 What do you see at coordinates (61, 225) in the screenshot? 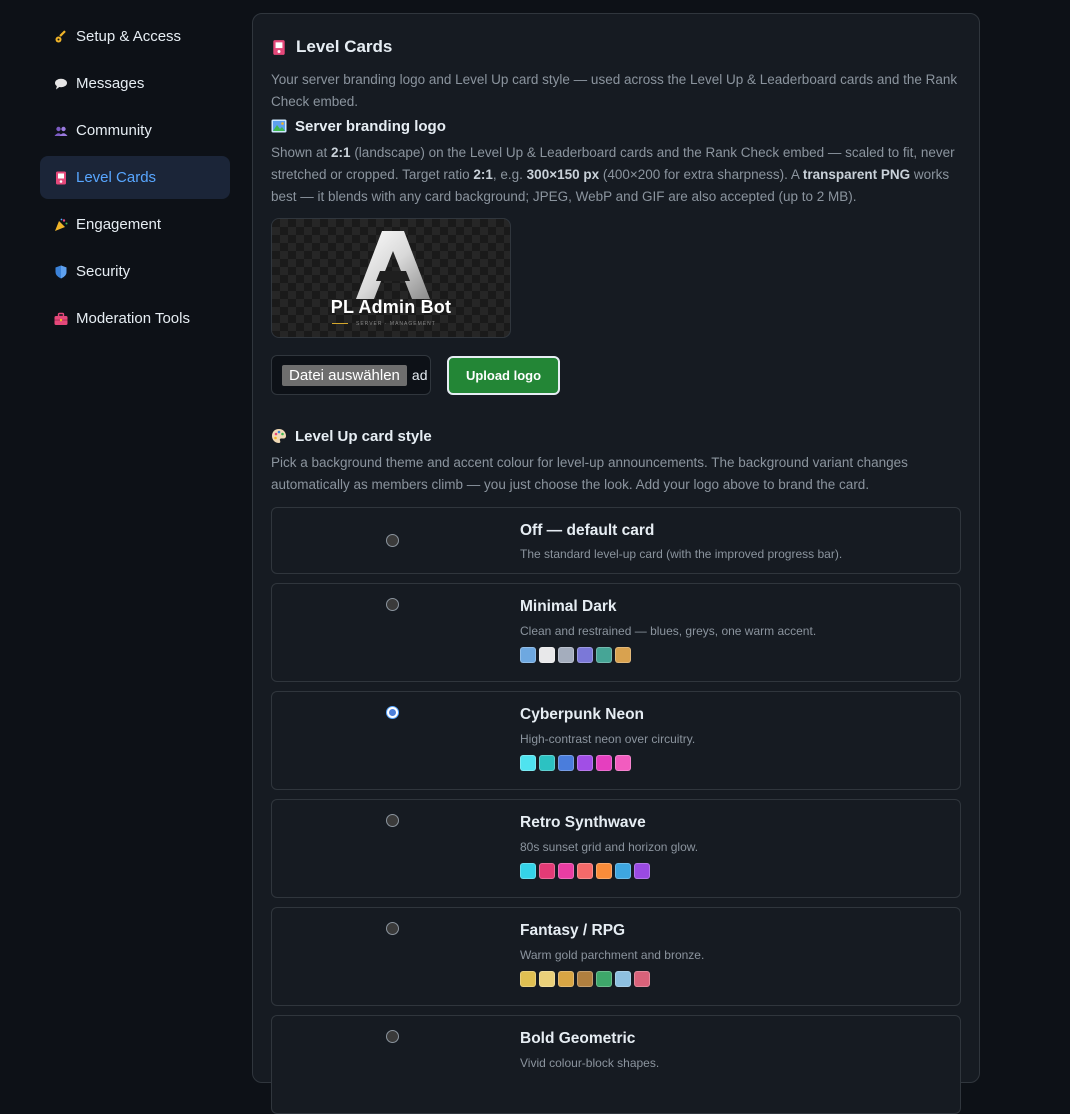
I see `party-popper-icon` at bounding box center [61, 225].